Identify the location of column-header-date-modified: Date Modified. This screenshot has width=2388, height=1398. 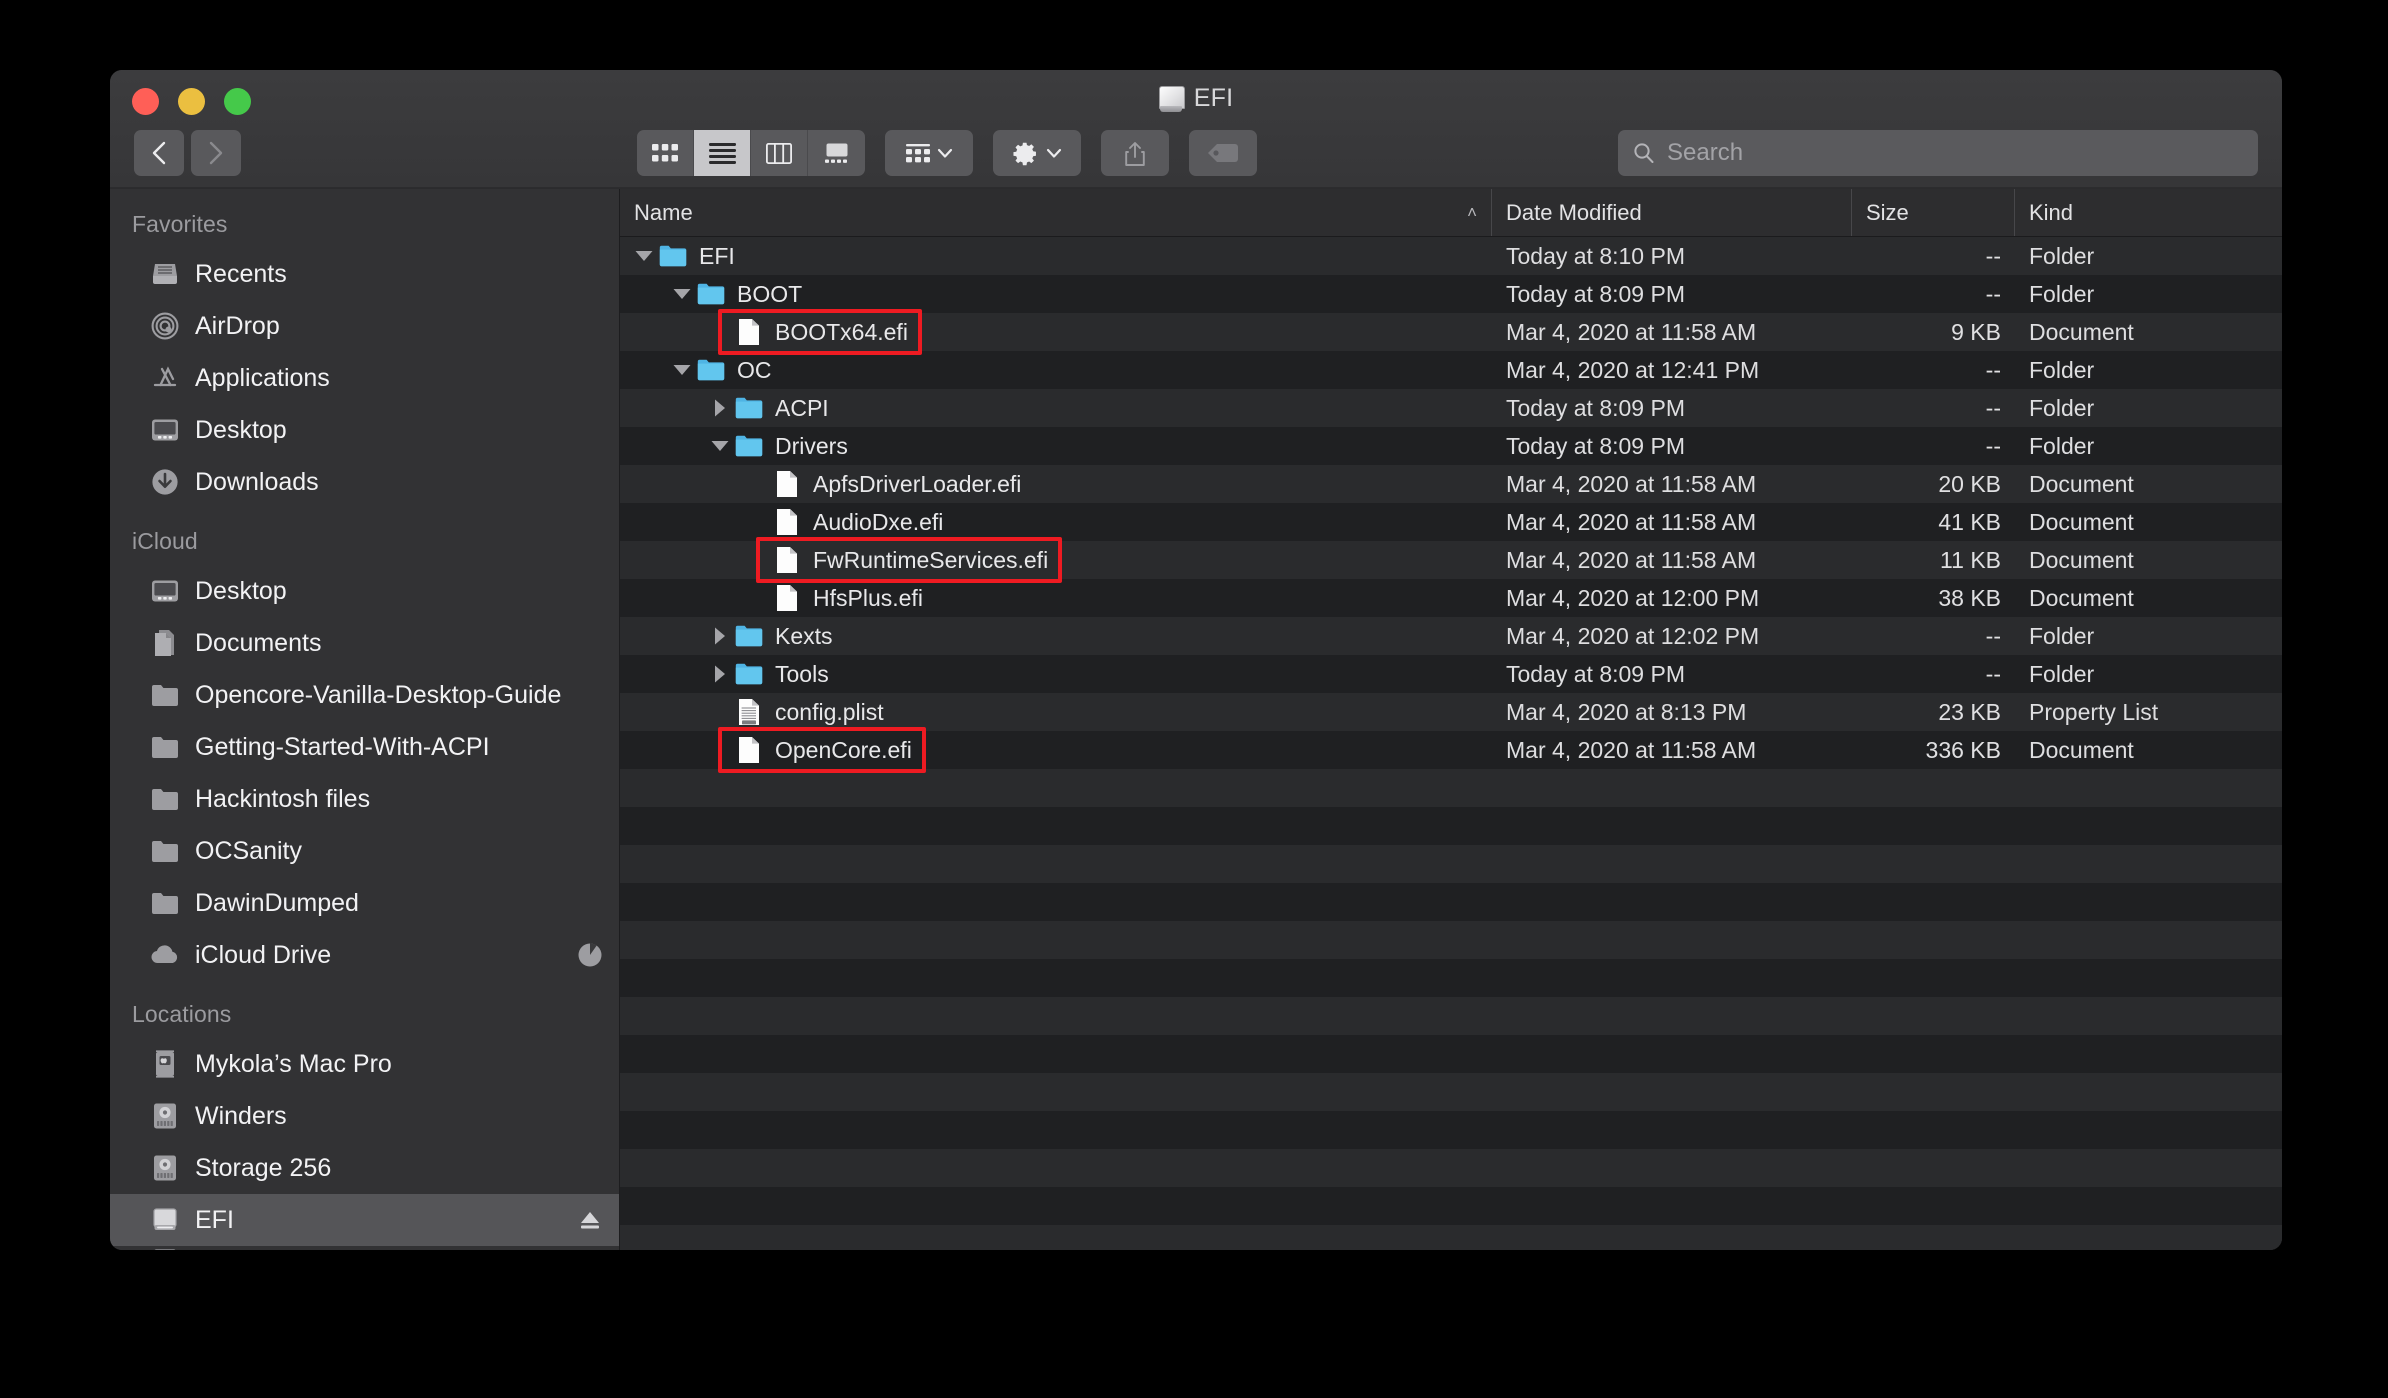
(1672, 212).